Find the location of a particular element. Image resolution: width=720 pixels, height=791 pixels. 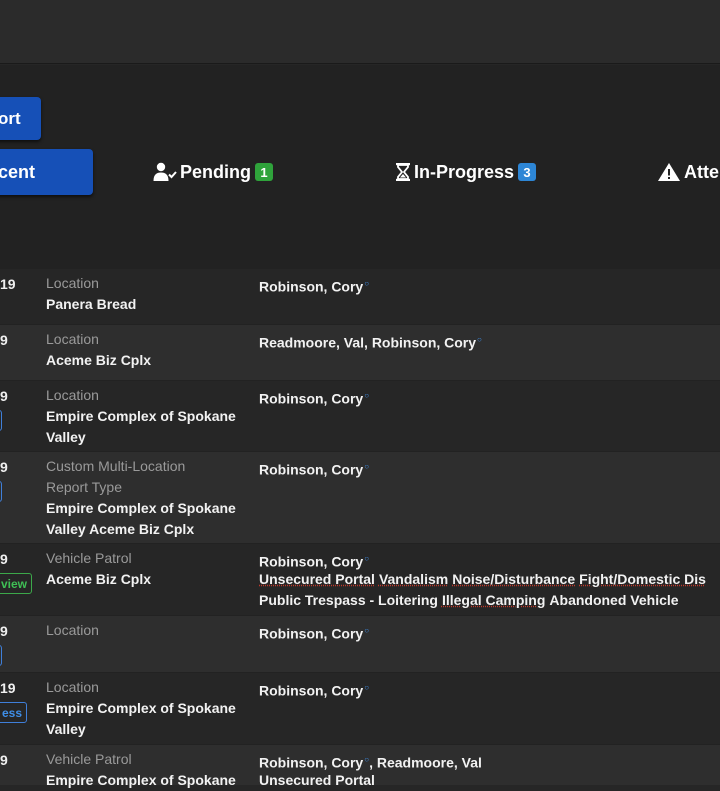

report-button: ort is located at coordinates (20, 118).